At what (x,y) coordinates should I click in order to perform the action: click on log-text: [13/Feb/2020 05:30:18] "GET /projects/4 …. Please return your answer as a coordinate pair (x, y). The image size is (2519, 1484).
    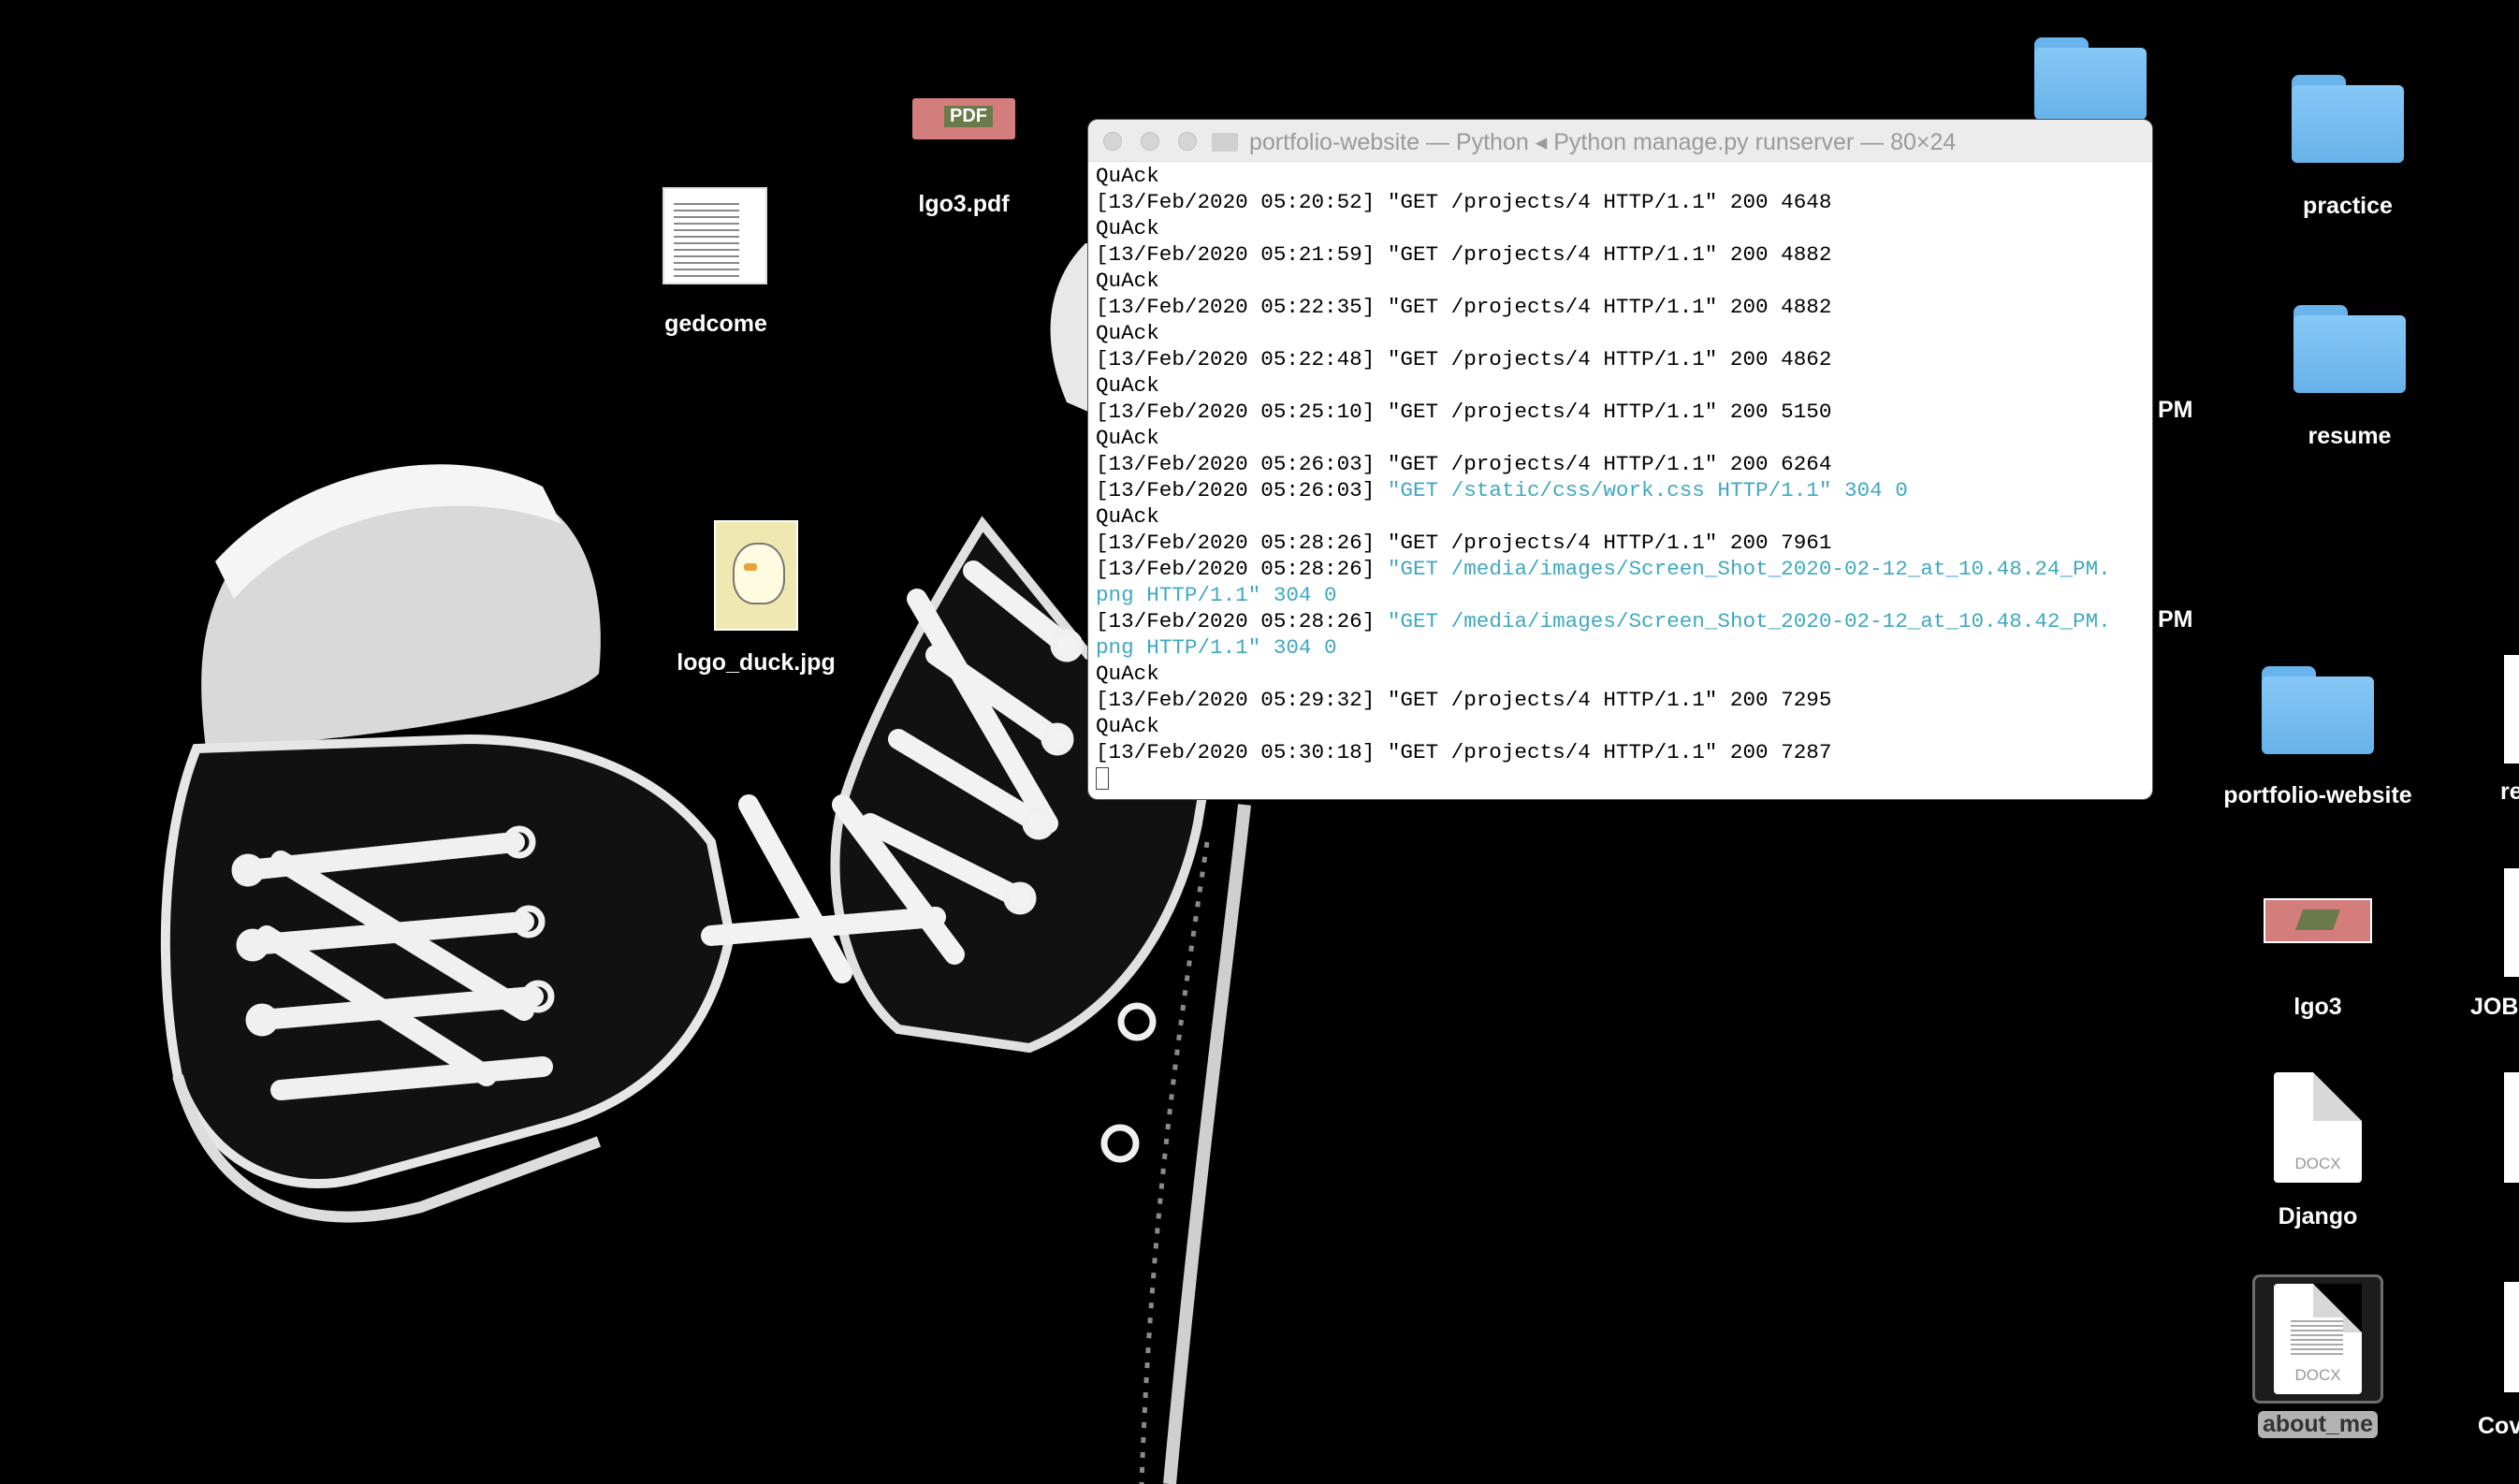
    Looking at the image, I should click on (1464, 752).